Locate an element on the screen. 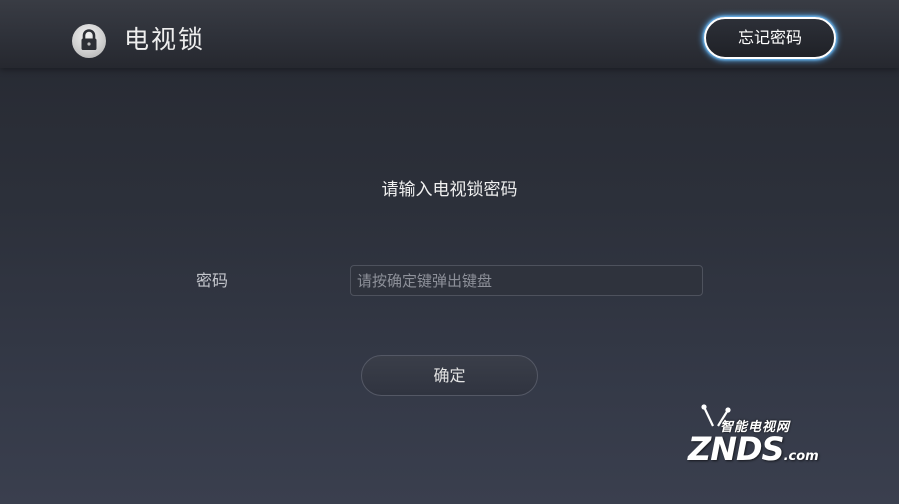  password-label: 密码 is located at coordinates (212, 280).